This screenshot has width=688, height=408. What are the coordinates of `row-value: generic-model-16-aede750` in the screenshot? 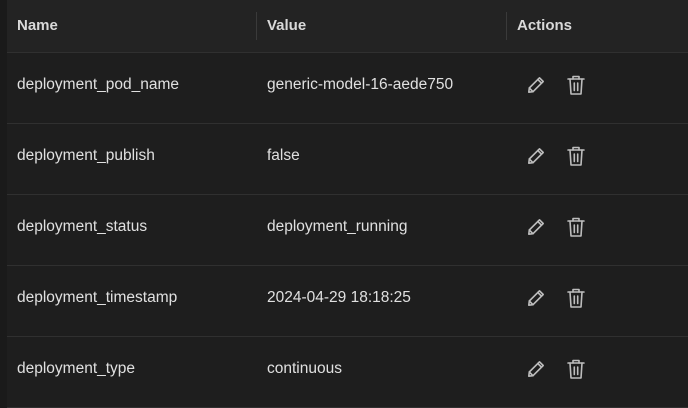 It's located at (360, 84).